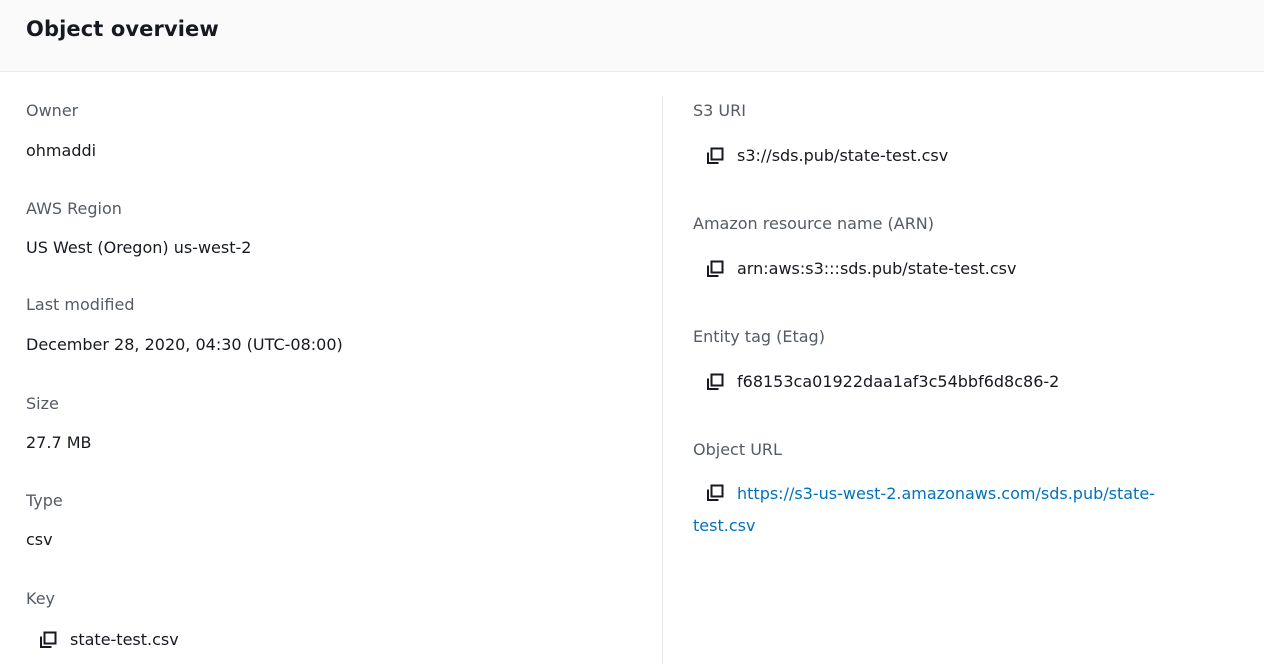 The image size is (1264, 664). I want to click on size-value: 27.7 MB, so click(59, 442).